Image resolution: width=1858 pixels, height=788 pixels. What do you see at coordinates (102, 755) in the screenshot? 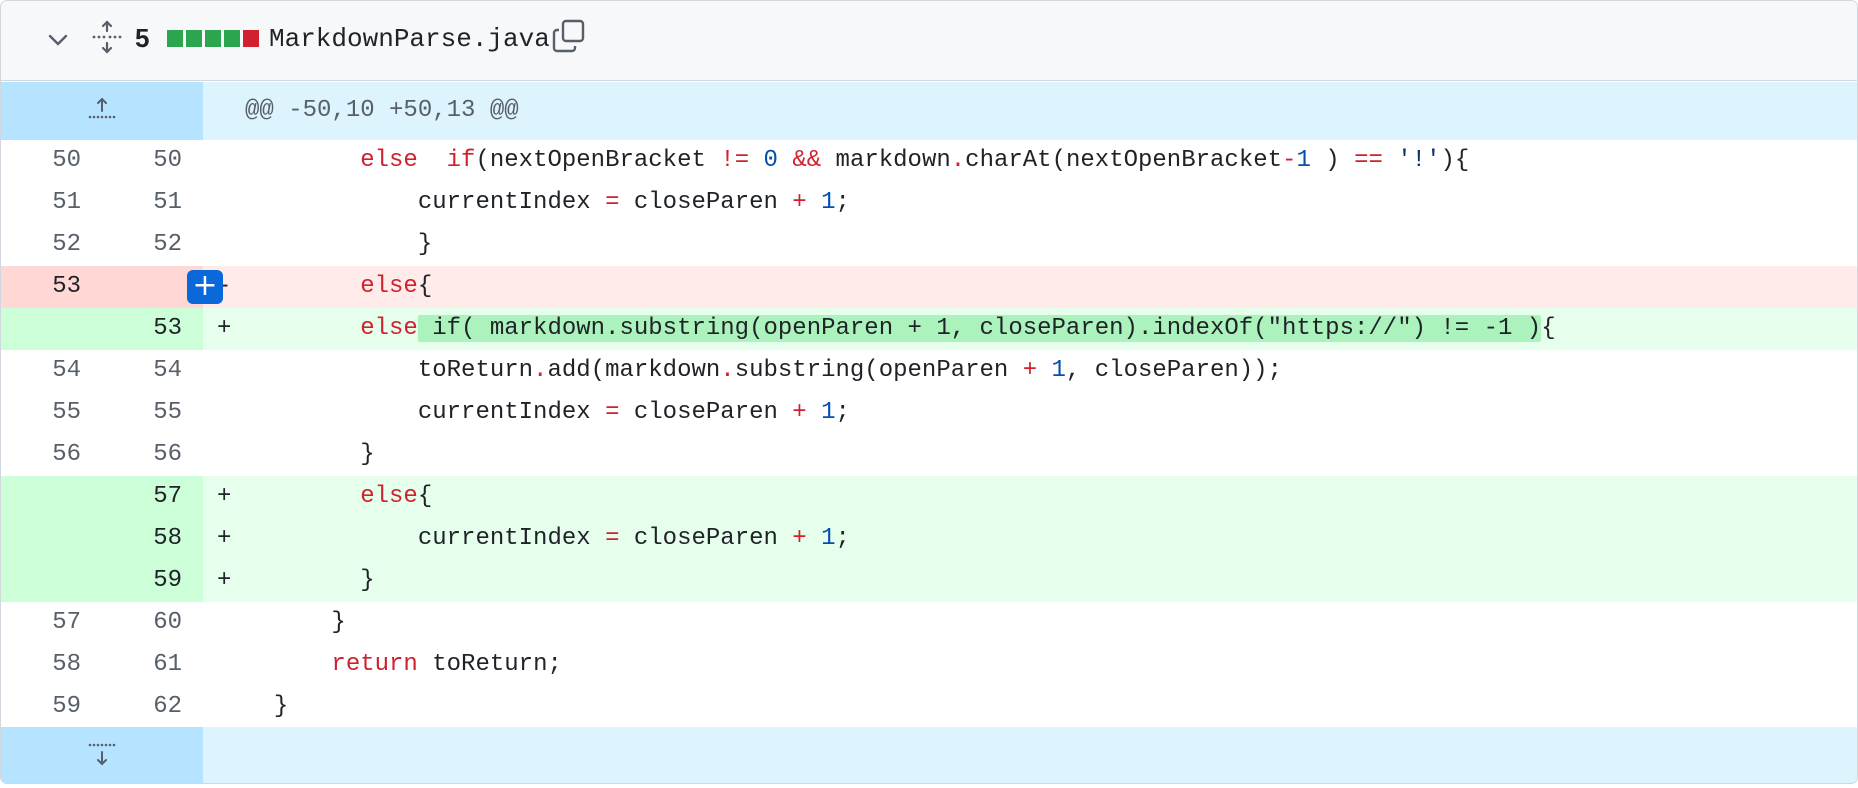
I see `expand-down-button` at bounding box center [102, 755].